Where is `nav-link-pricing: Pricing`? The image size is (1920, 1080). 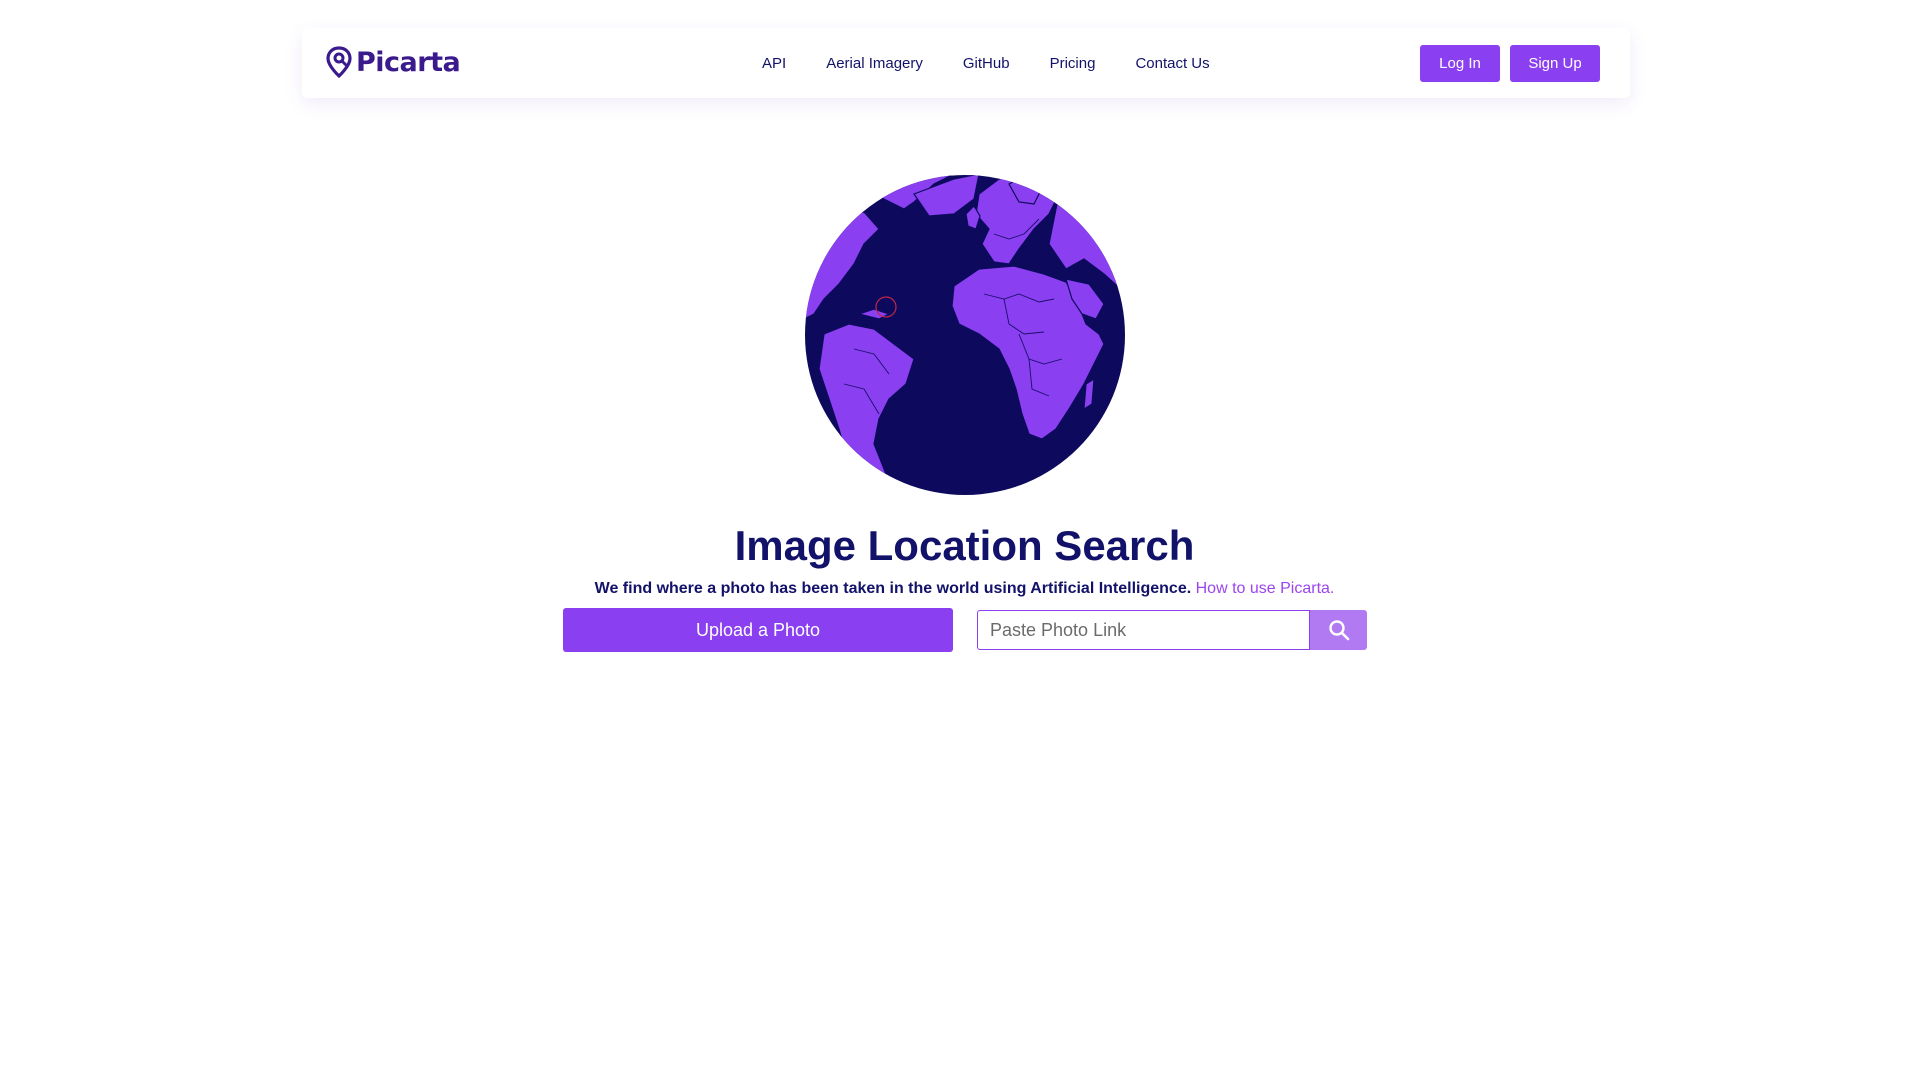 nav-link-pricing: Pricing is located at coordinates (1073, 63).